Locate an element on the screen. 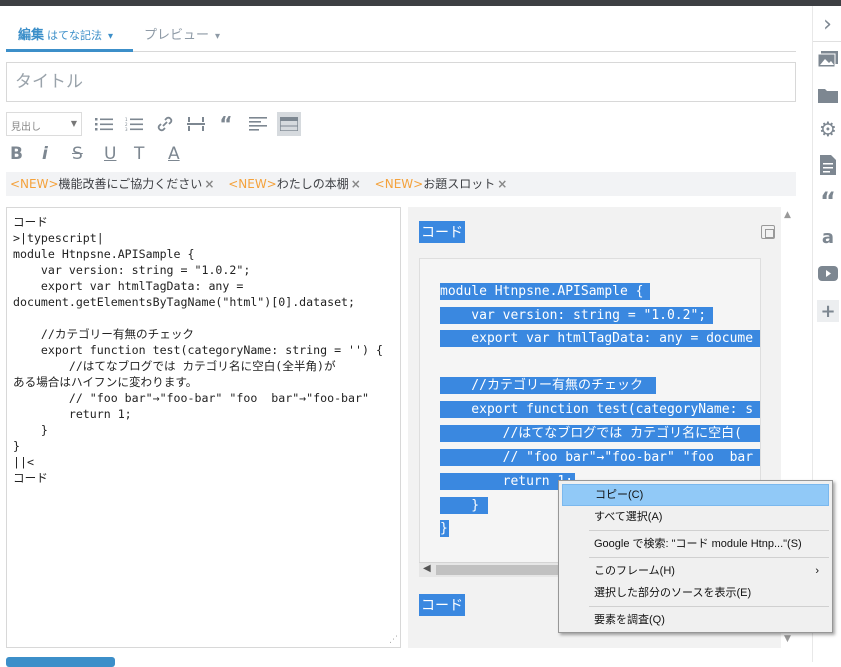 Image resolution: width=841 pixels, height=667 pixels. font-color-button: A is located at coordinates (174, 154).